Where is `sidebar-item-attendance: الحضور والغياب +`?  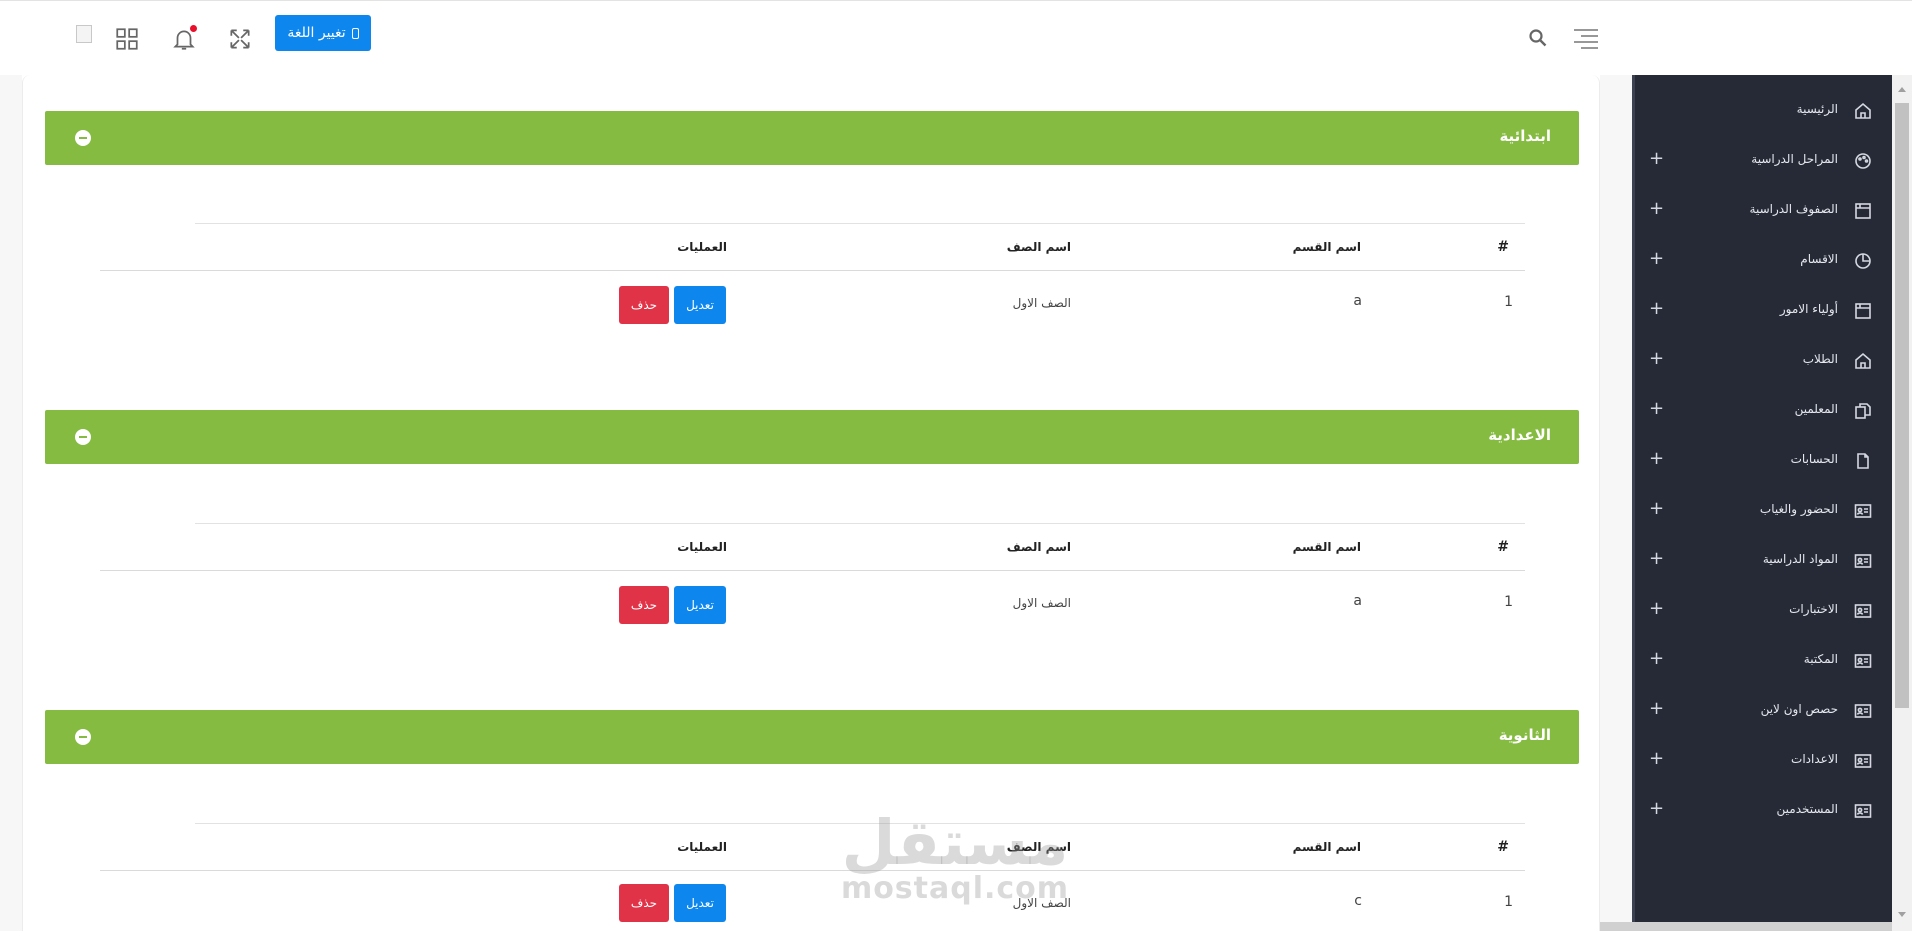 sidebar-item-attendance: الحضور والغياب + is located at coordinates (1763, 511).